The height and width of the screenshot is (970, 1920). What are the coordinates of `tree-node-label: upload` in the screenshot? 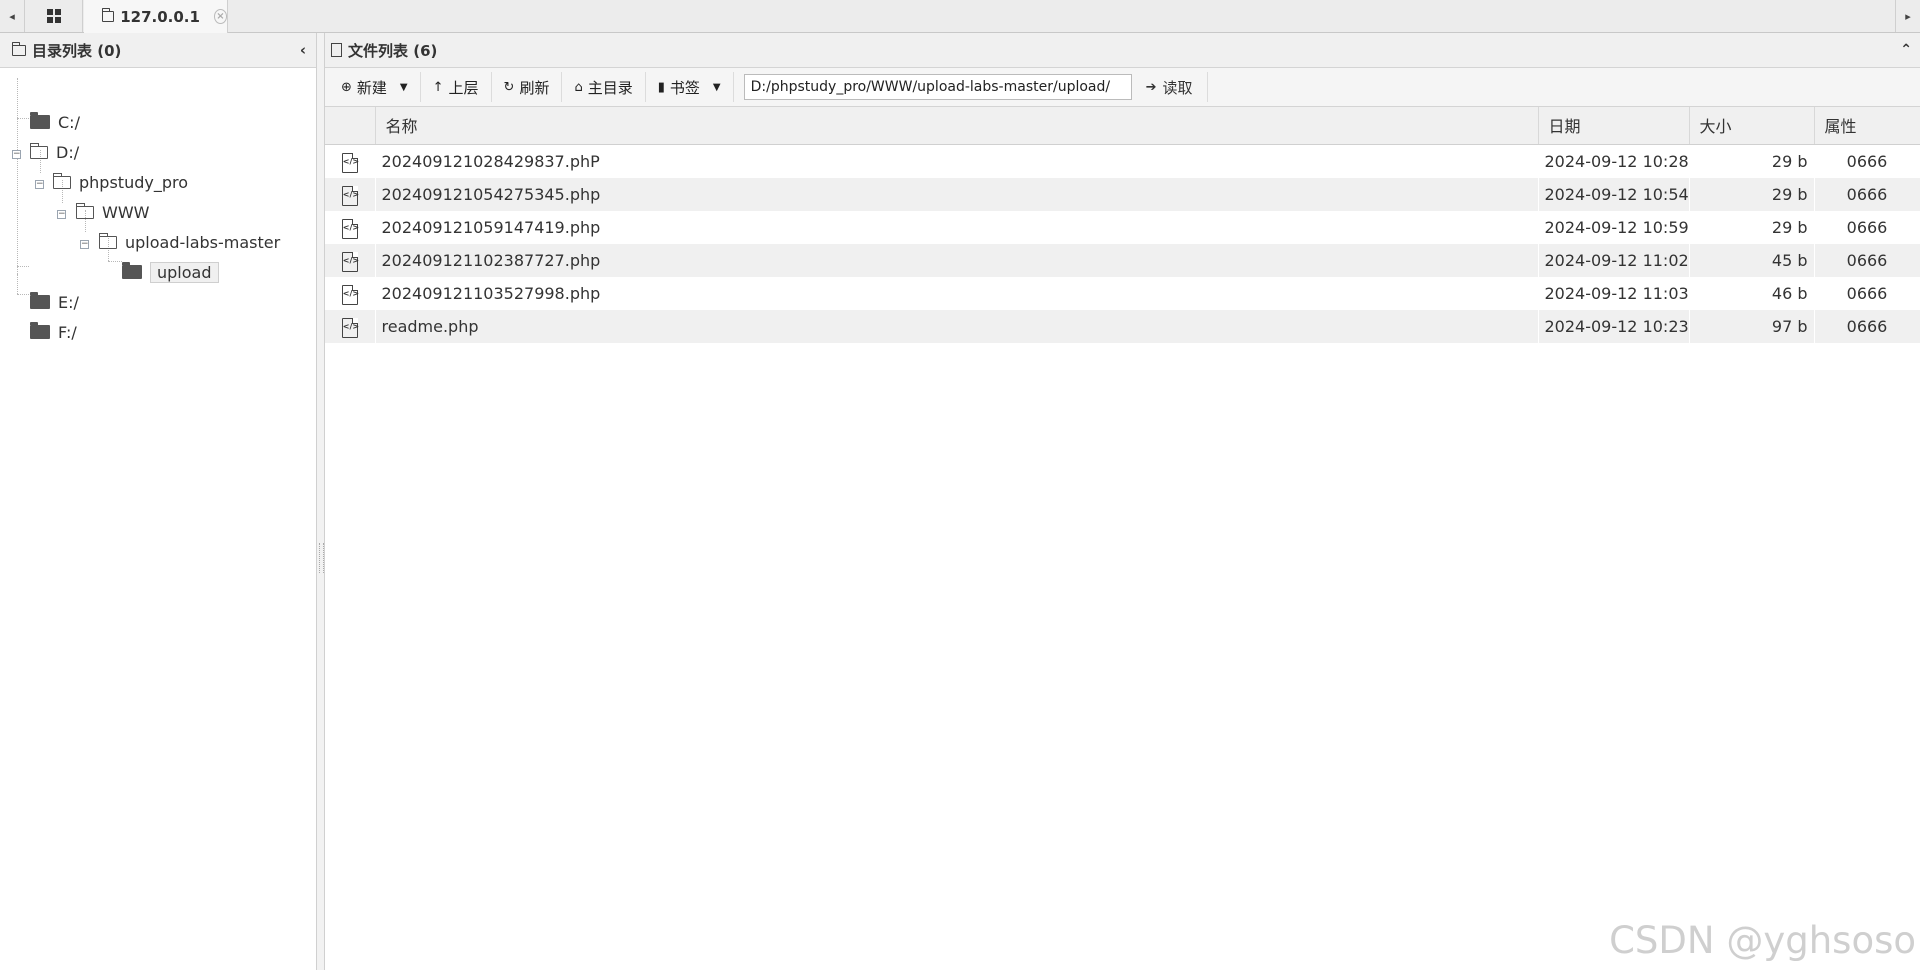 It's located at (184, 272).